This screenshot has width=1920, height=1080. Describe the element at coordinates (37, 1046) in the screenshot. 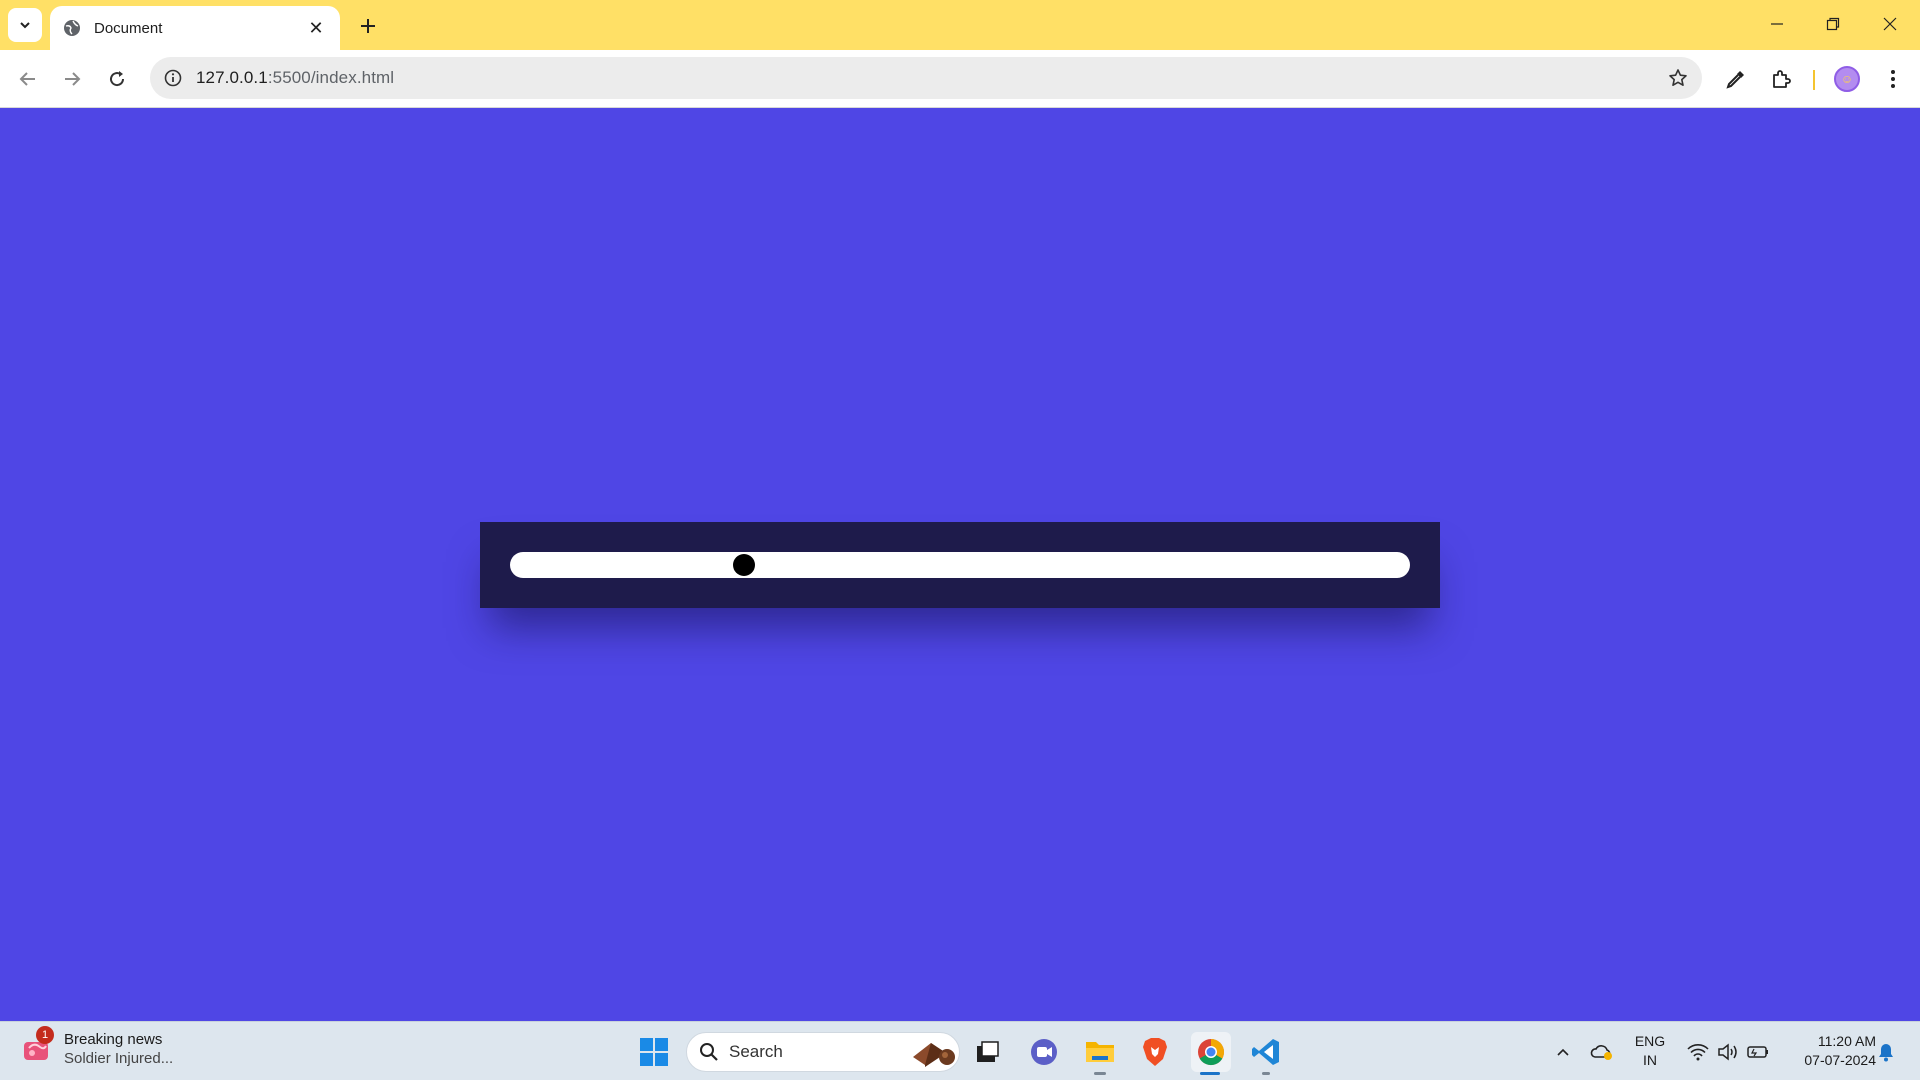

I see `news-icon: 1` at that location.